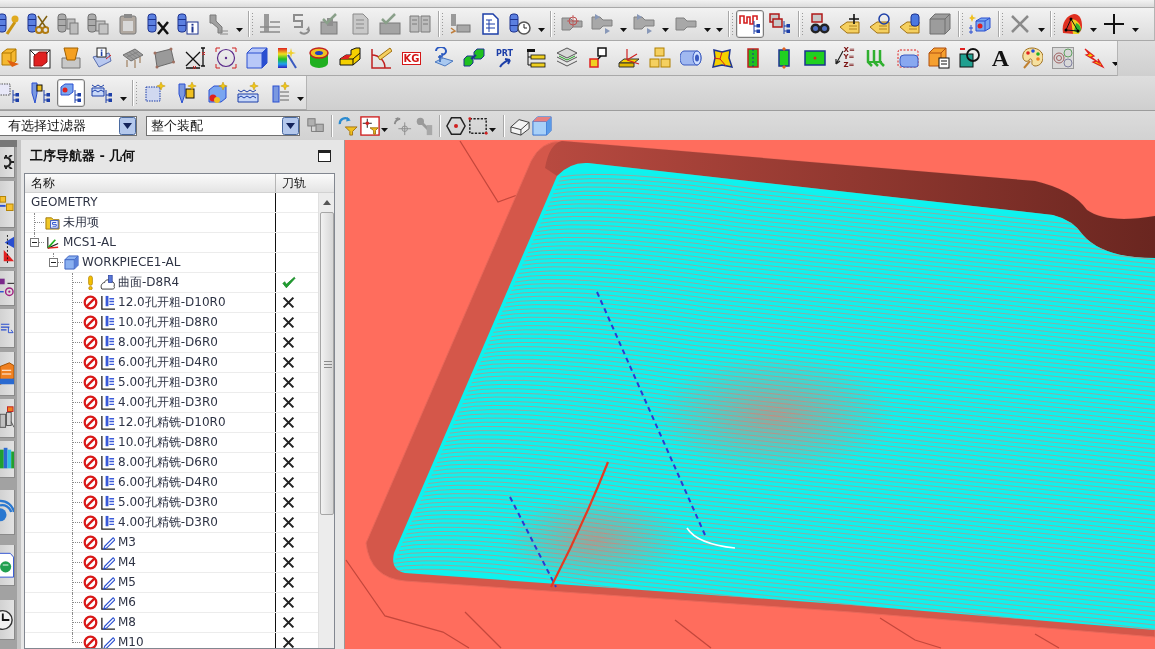 This screenshot has width=1155, height=649. What do you see at coordinates (1114, 24) in the screenshot?
I see `plus-icon` at bounding box center [1114, 24].